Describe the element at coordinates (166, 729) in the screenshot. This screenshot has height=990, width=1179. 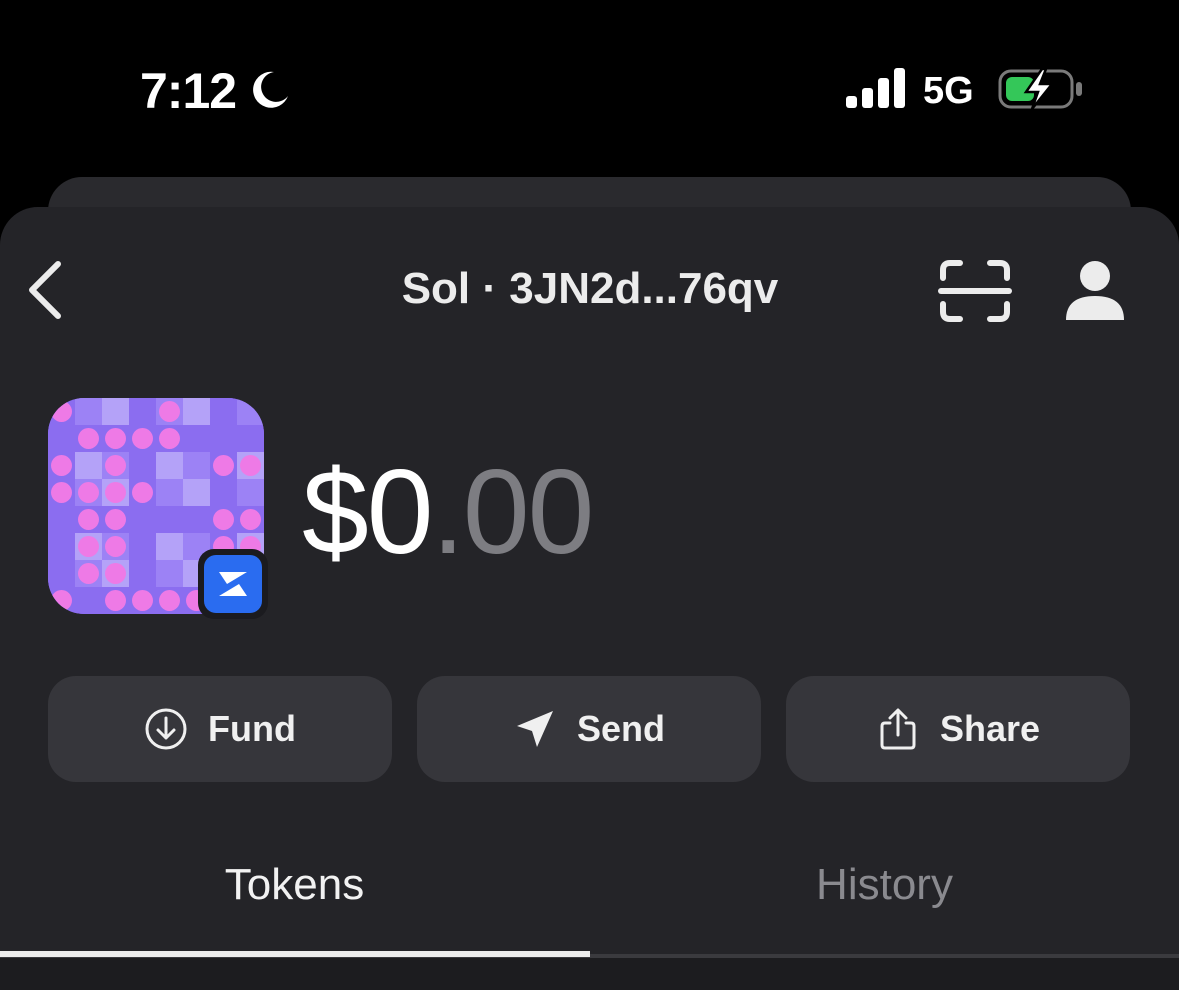
I see `arrow-down-circle-icon` at that location.